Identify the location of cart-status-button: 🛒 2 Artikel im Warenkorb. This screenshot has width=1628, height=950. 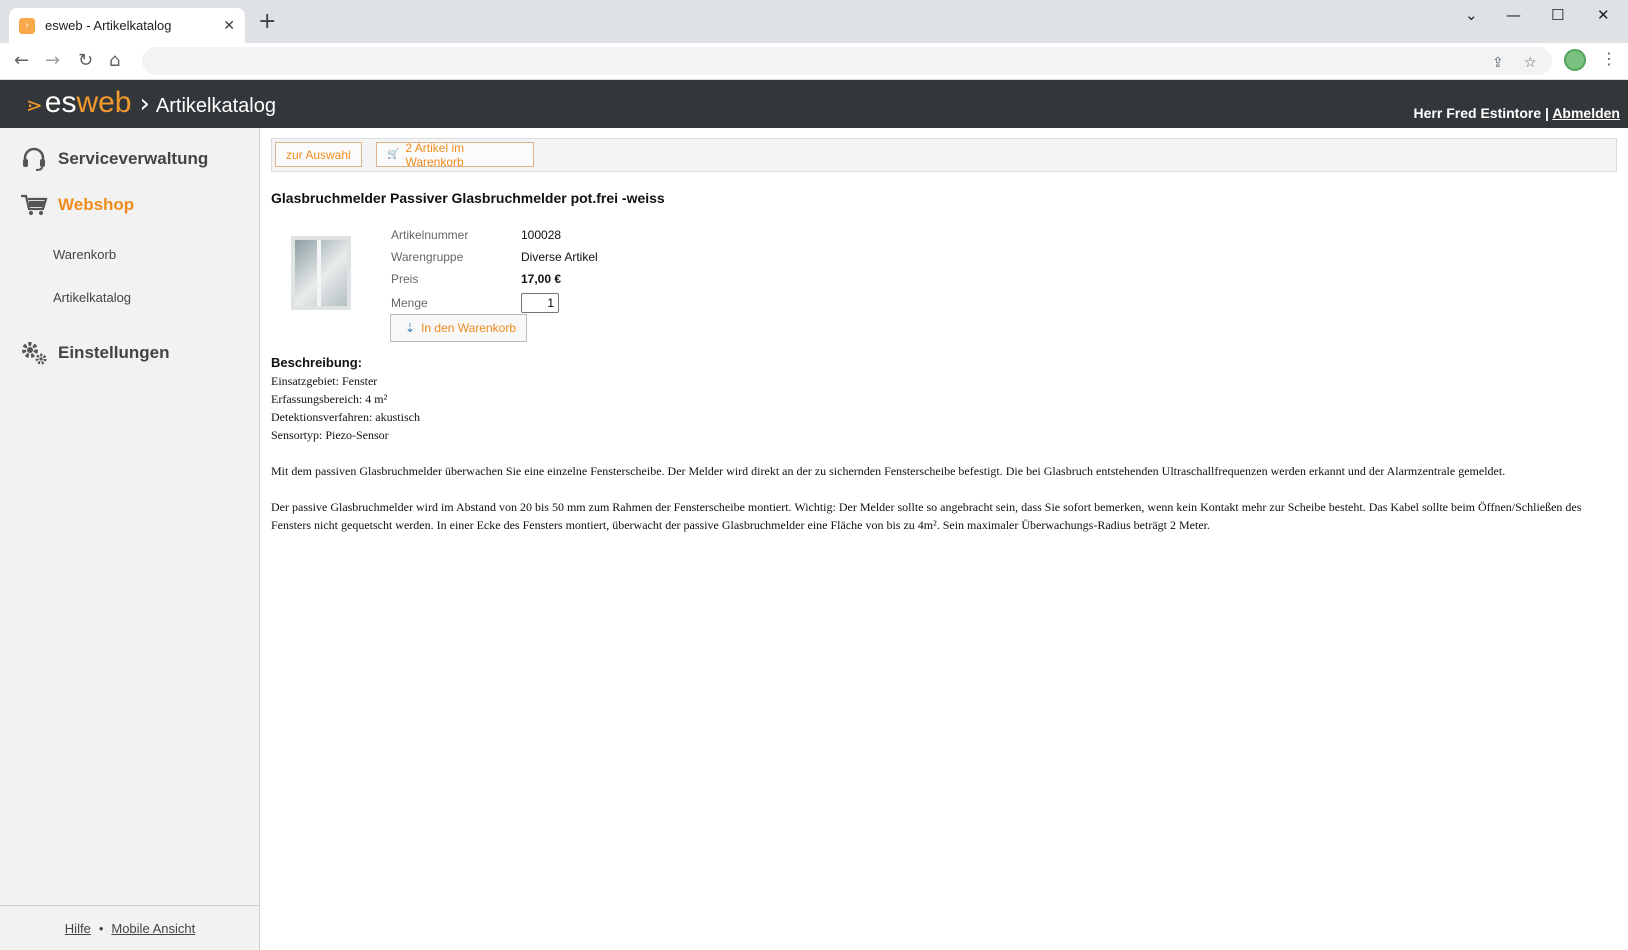
(455, 154).